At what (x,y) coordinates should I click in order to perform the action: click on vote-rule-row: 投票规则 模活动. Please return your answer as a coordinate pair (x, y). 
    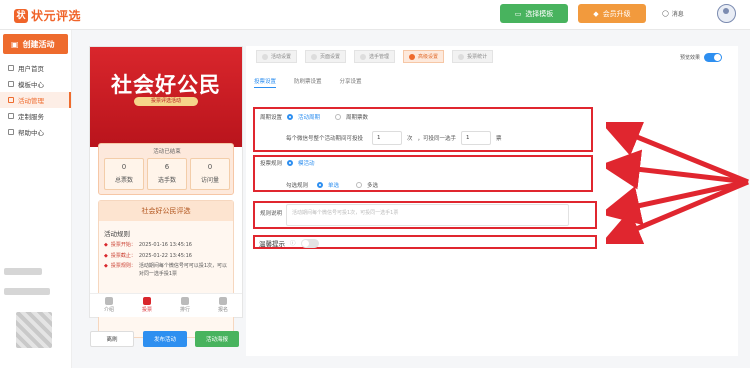
    Looking at the image, I should click on (287, 163).